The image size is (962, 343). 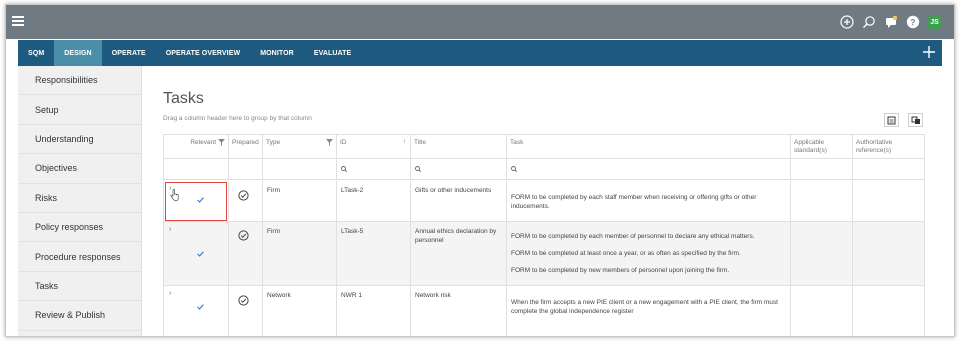 What do you see at coordinates (459, 201) in the screenshot?
I see `title-cell: Gifts or other inducements` at bounding box center [459, 201].